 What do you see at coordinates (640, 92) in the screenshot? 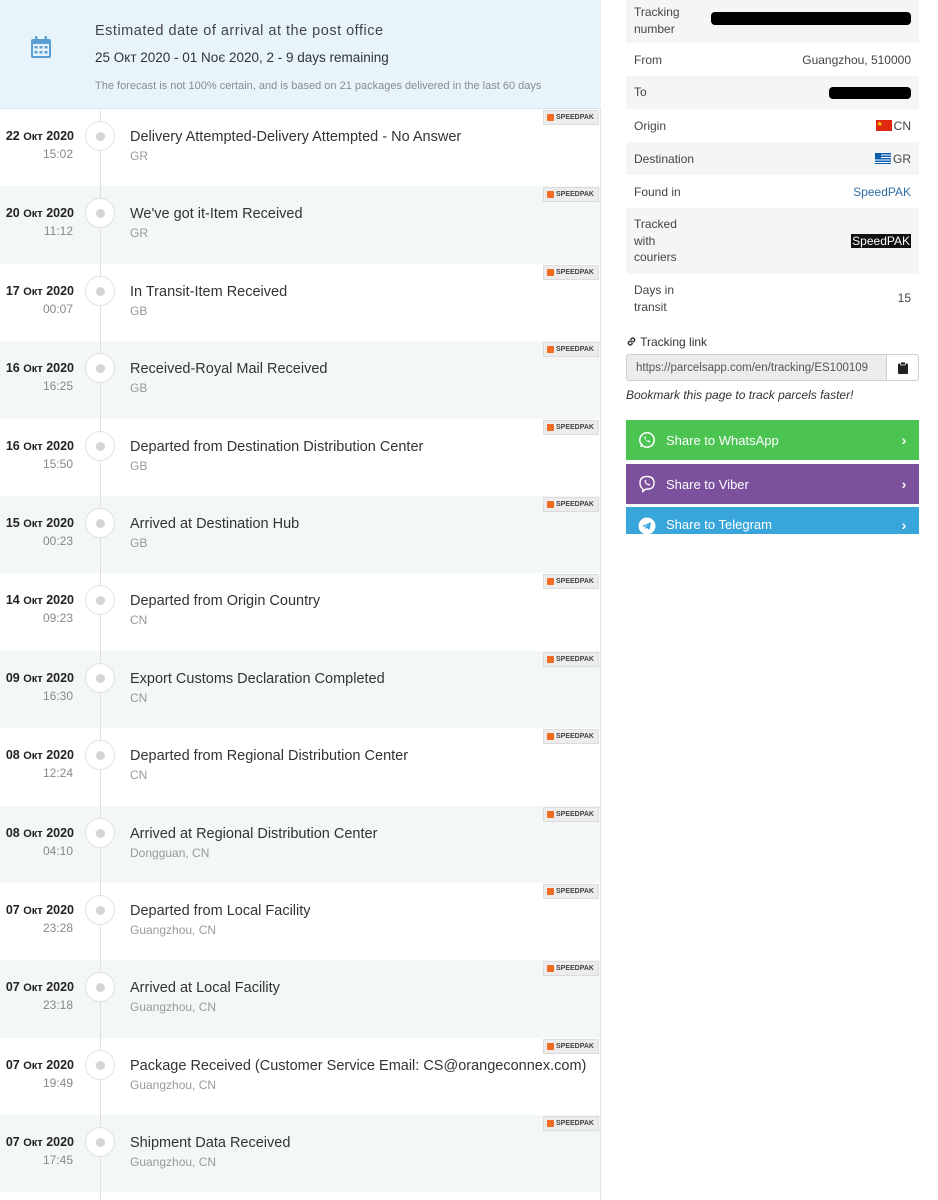
I see `to-label: To` at bounding box center [640, 92].